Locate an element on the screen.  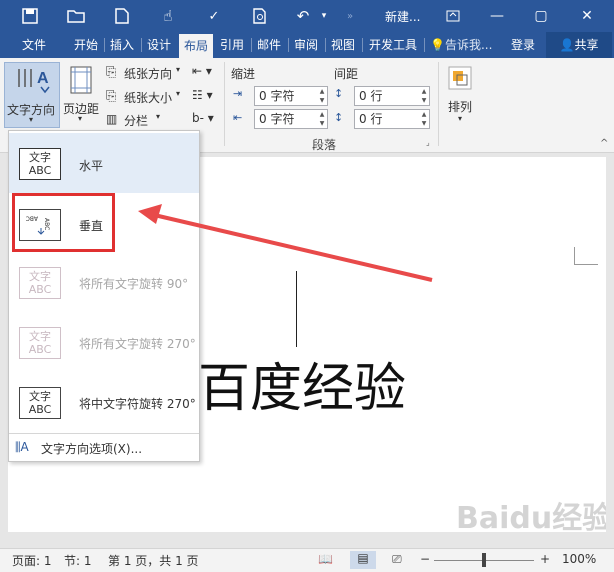
web-layout-icon: ⎚ is located at coordinates (397, 559).